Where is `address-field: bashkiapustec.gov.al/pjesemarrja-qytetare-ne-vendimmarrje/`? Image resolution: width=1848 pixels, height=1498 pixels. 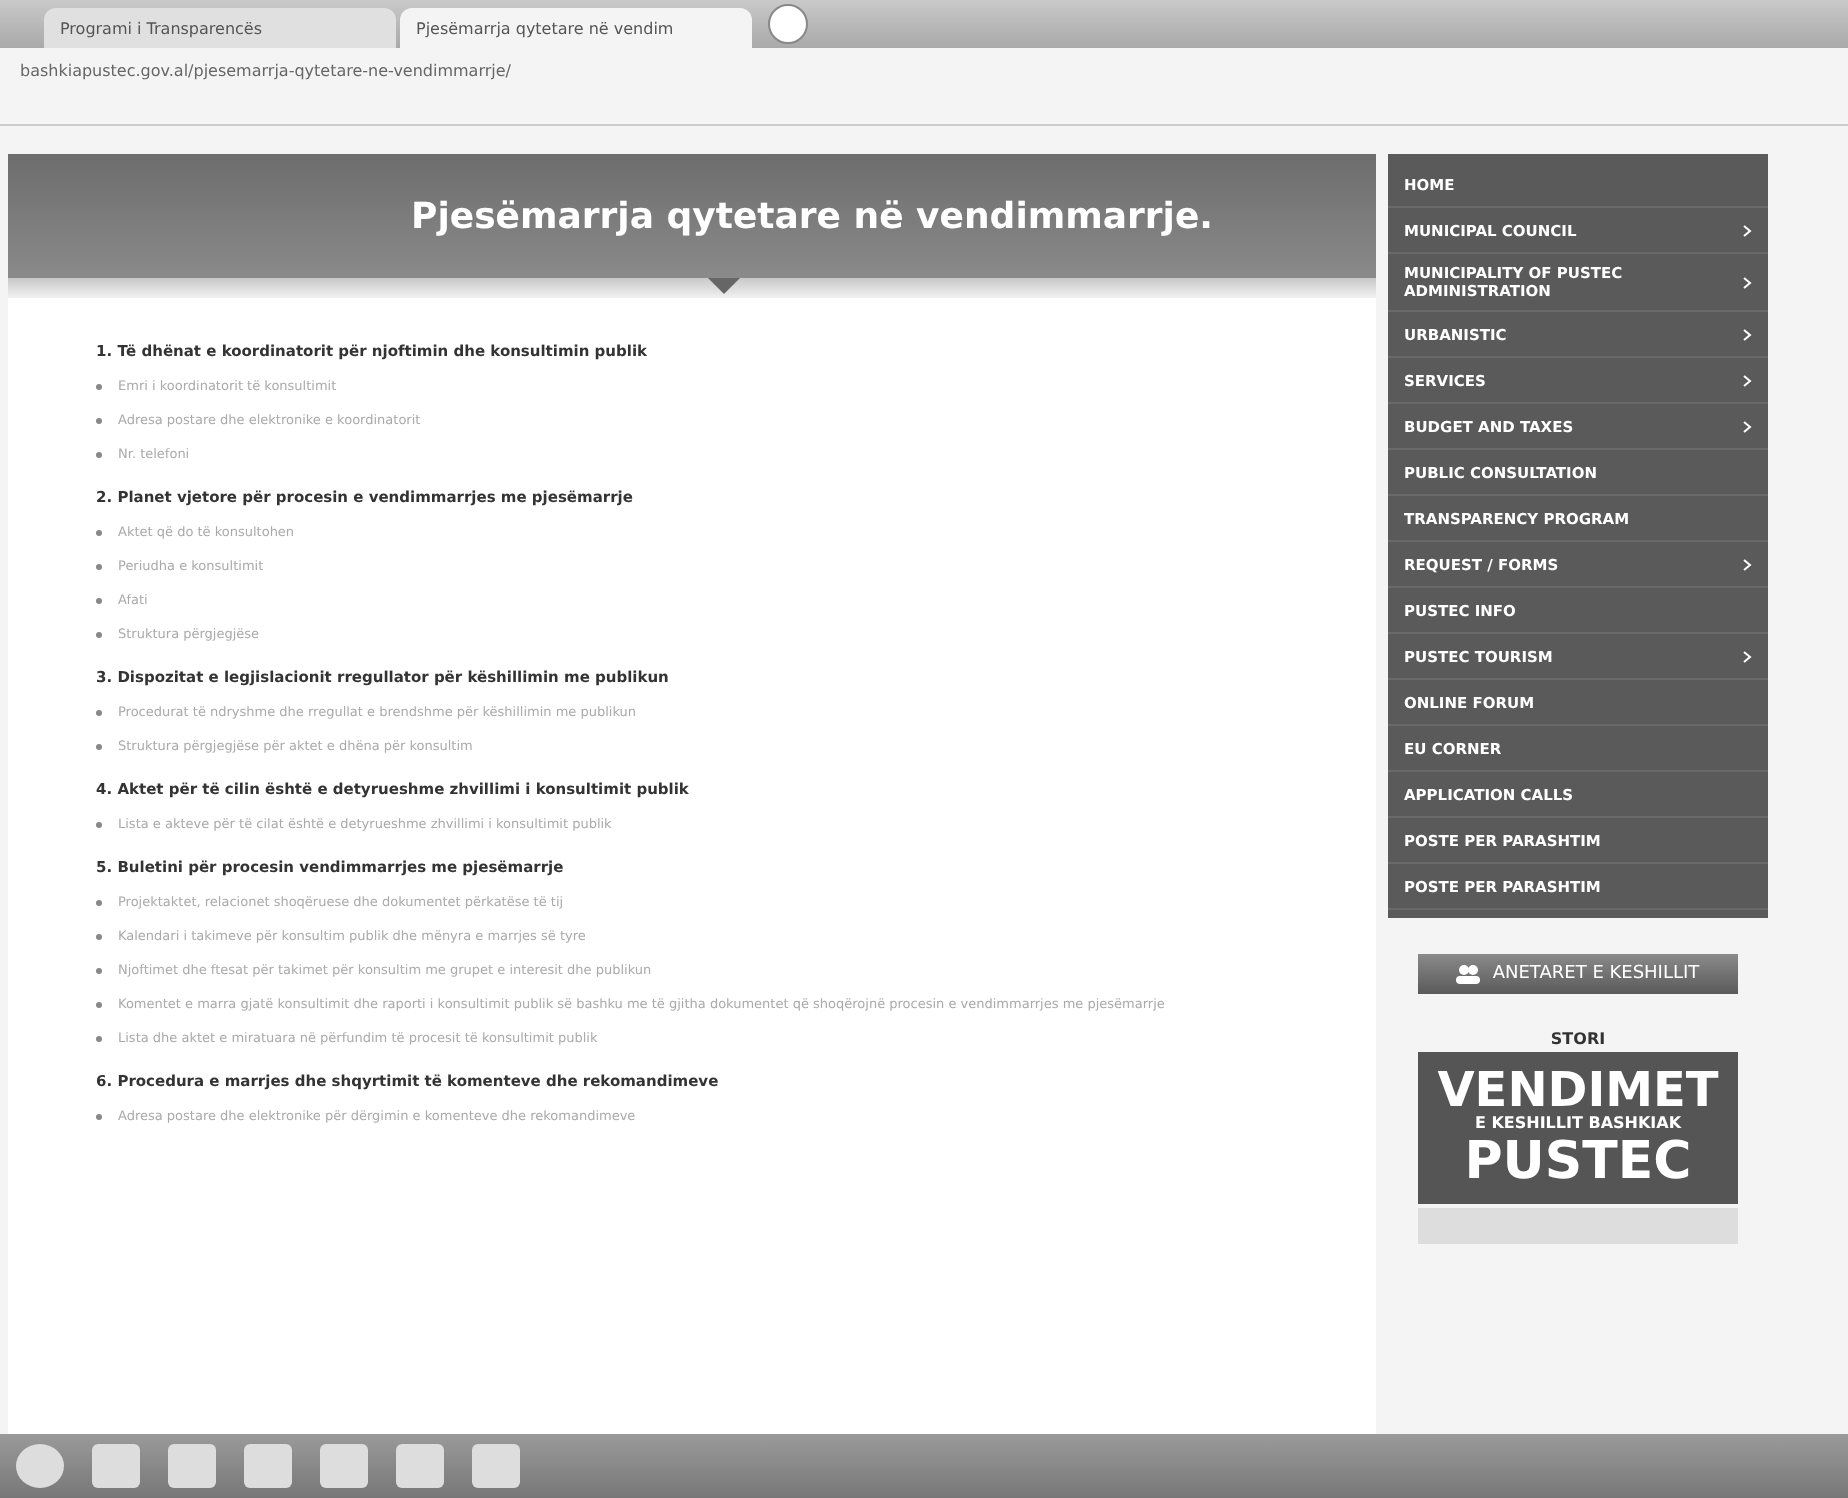
address-field: bashkiapustec.gov.al/pjesemarrja-qytetare-ne-vendimmarrje/ is located at coordinates (924, 70).